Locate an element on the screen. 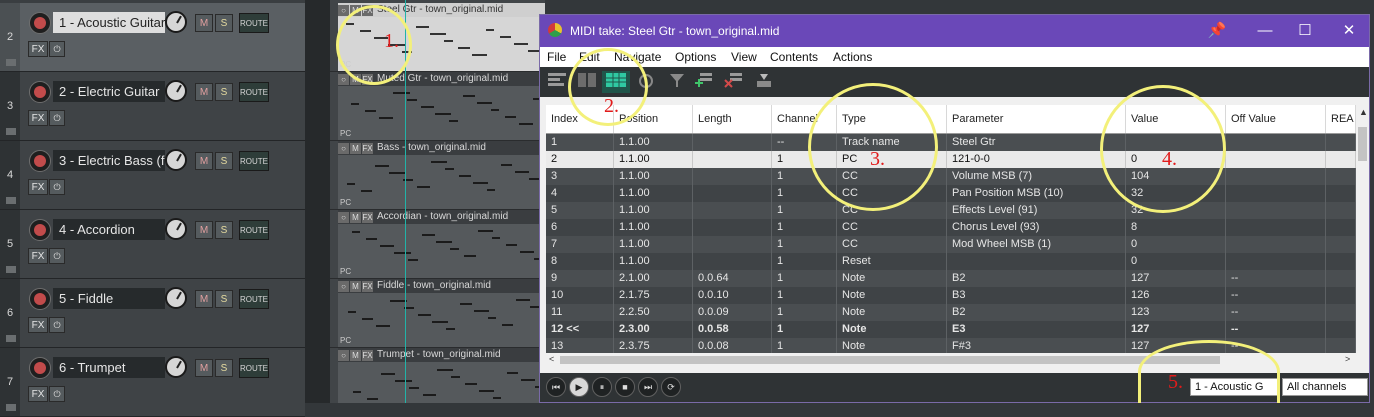  event-cell-index: 6 is located at coordinates (580, 227).